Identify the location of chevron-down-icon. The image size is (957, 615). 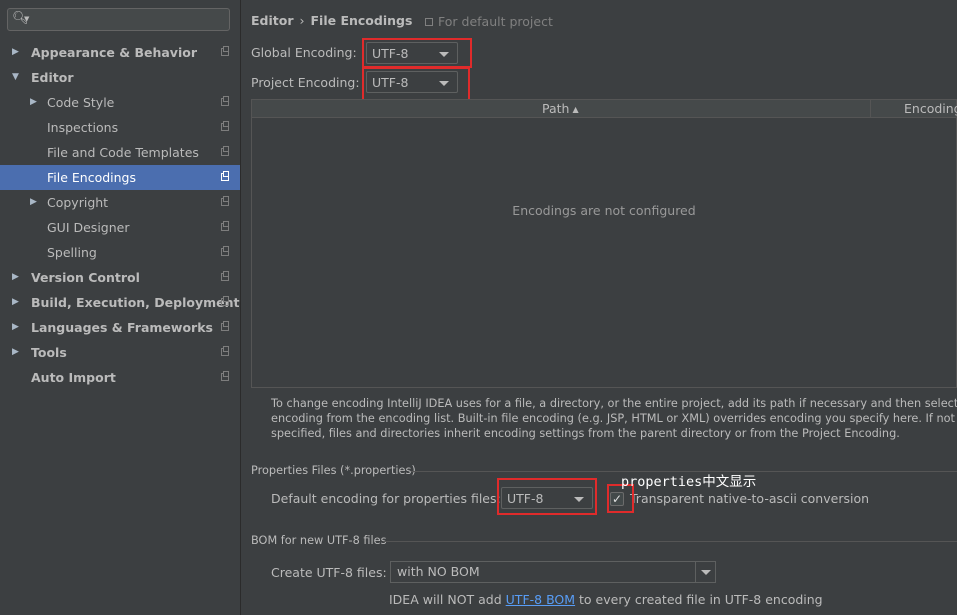
(705, 572).